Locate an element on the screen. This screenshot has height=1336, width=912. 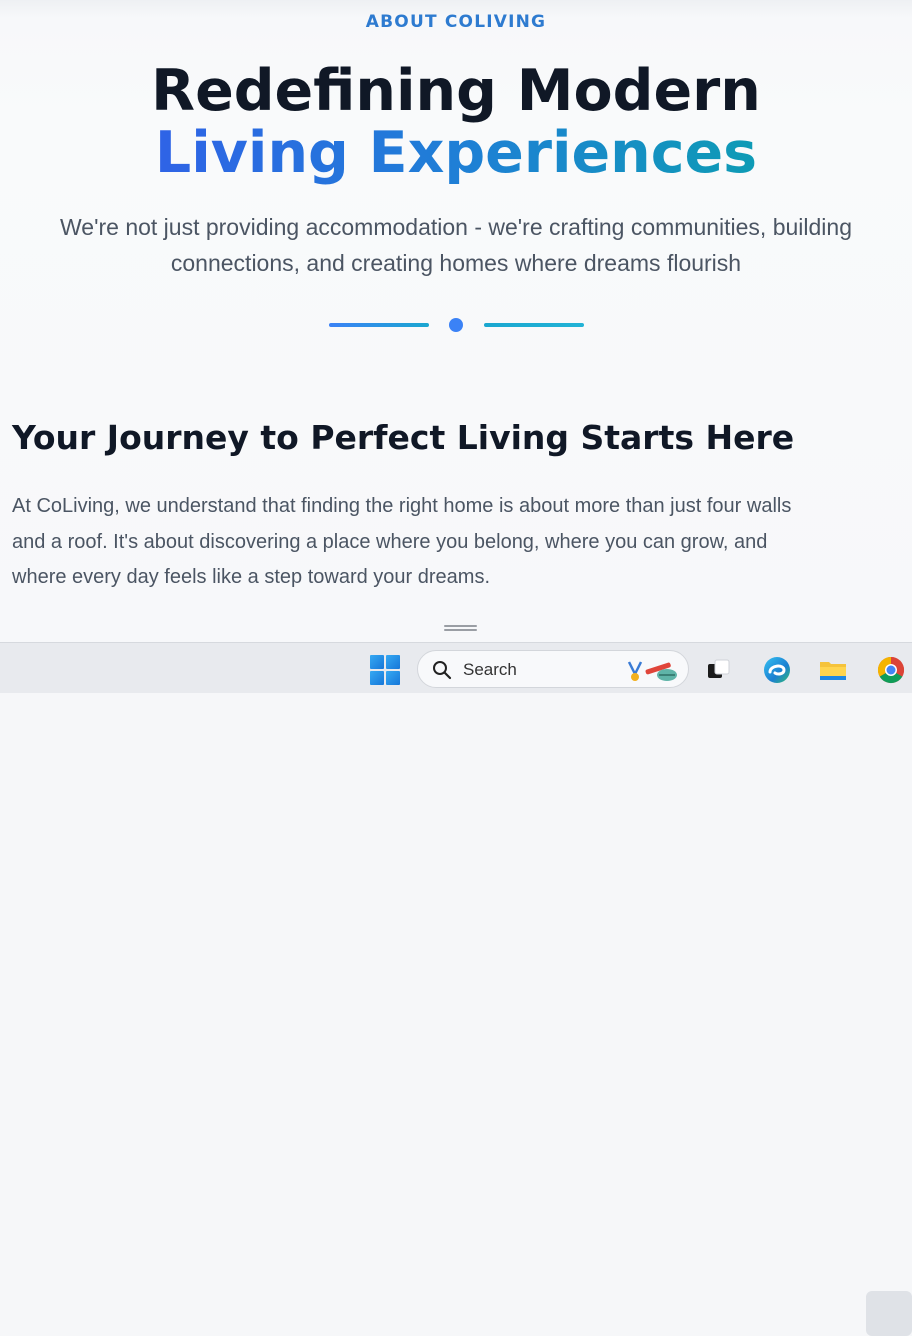
task-view-icon is located at coordinates (719, 670).